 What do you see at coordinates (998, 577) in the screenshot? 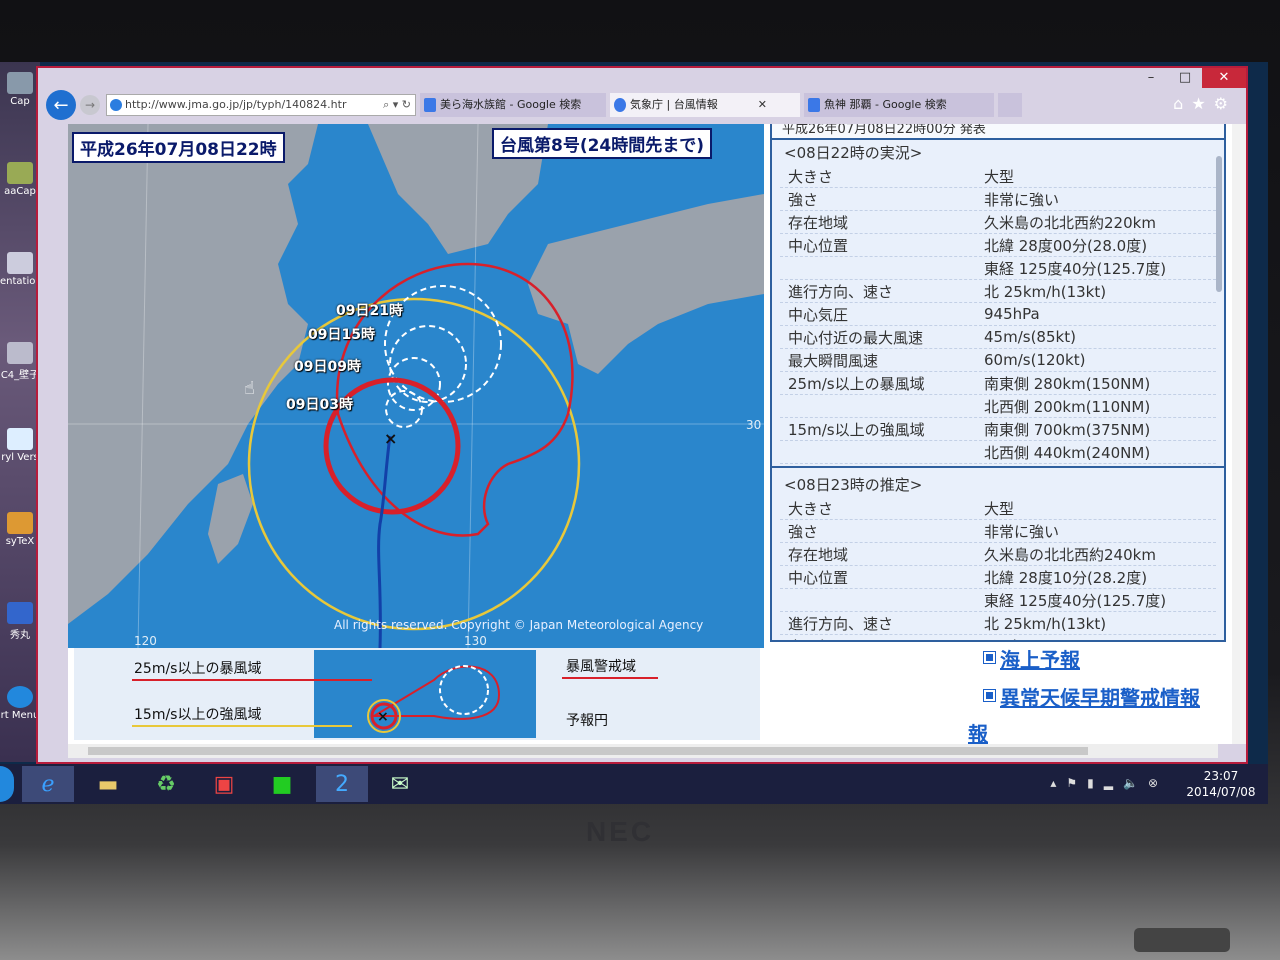
I see `info-row: 中心位置 北緯 28度10分(28.2度)` at bounding box center [998, 577].